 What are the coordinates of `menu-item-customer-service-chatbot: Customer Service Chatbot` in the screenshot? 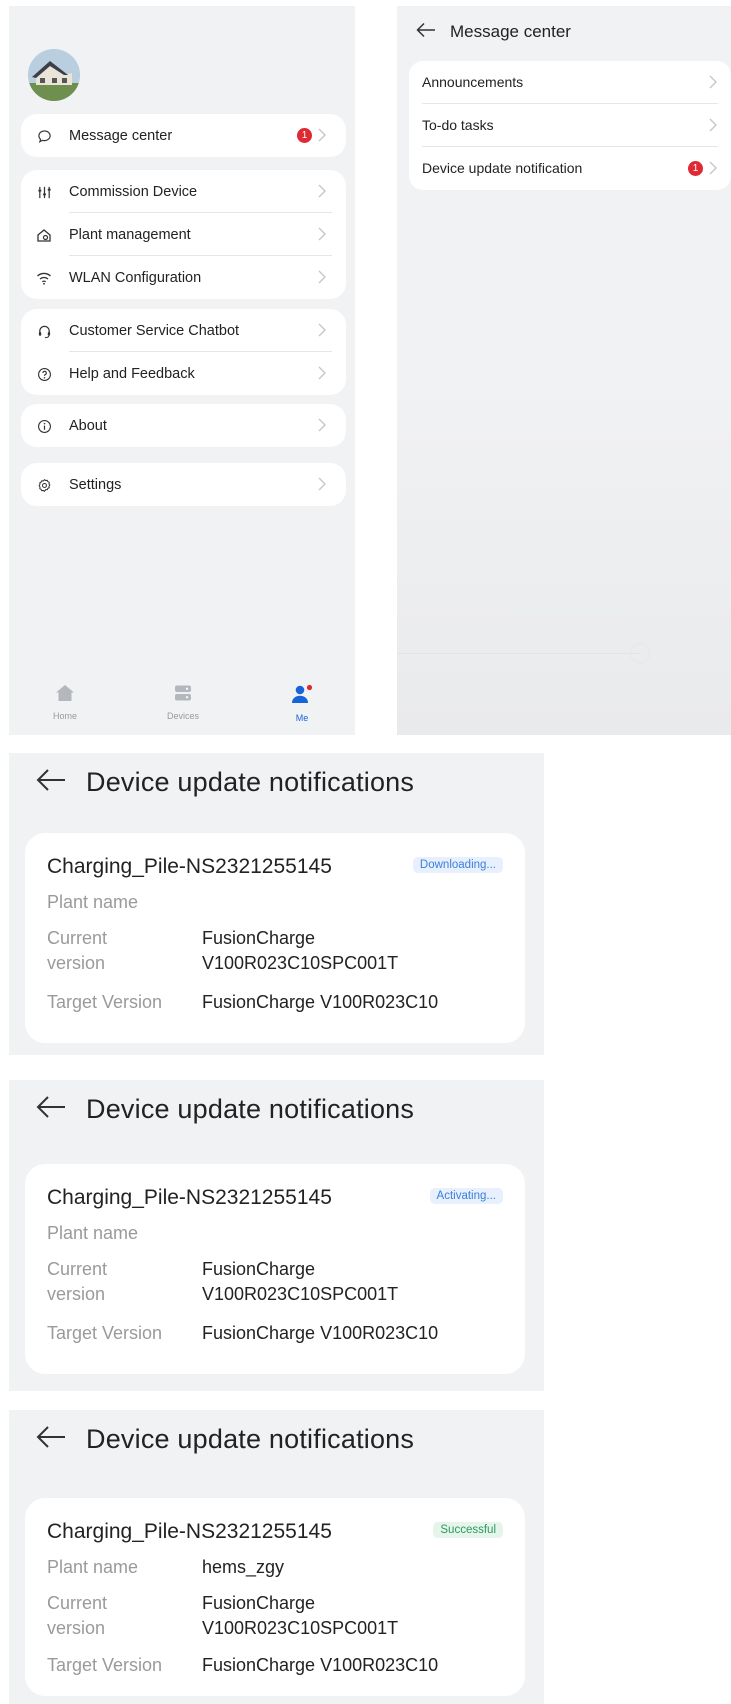 It's located at (183, 330).